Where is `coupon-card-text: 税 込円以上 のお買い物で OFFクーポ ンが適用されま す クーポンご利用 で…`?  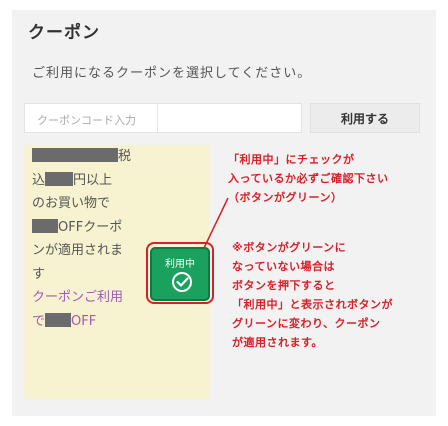 coupon-card-text: 税 込円以上 のお買い物で OFFクーポ ンが適用されま す クーポンご利用 で… is located at coordinates (97, 239).